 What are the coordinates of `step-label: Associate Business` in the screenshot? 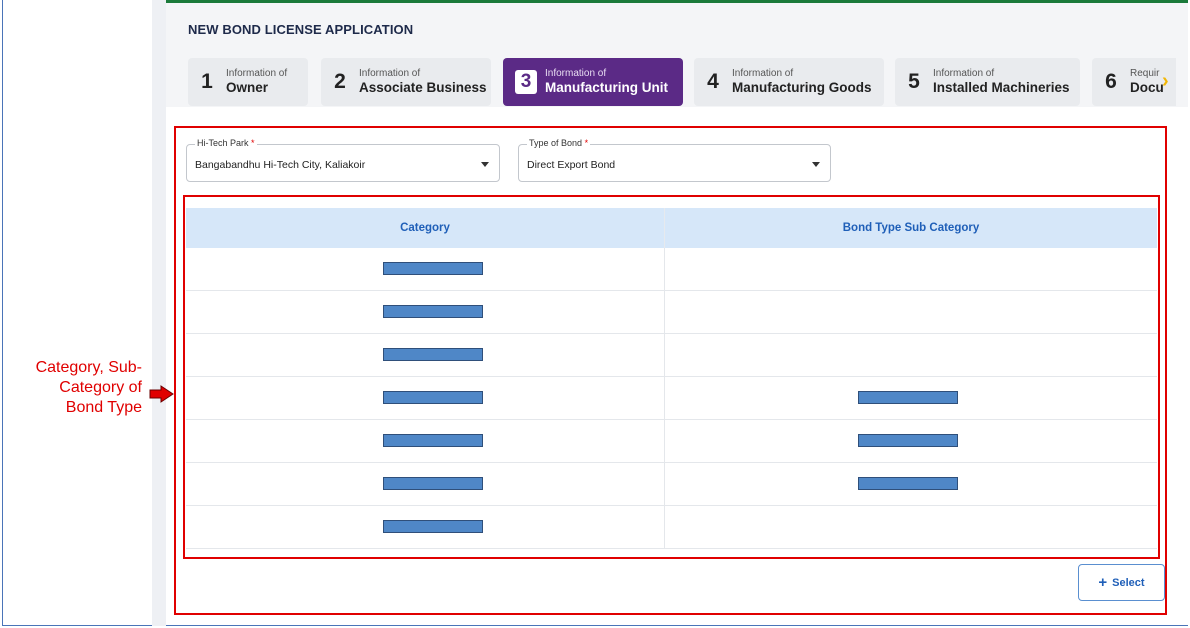 It's located at (423, 87).